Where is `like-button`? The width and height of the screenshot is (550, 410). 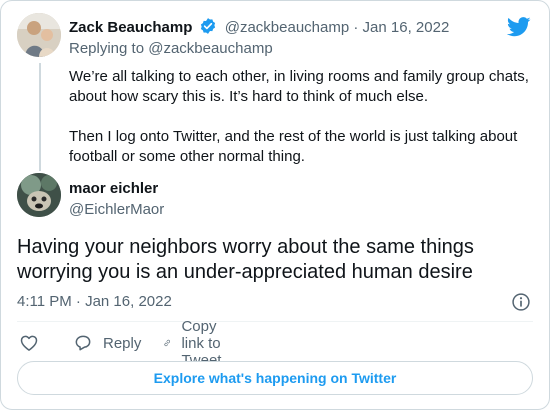 like-button is located at coordinates (34, 343).